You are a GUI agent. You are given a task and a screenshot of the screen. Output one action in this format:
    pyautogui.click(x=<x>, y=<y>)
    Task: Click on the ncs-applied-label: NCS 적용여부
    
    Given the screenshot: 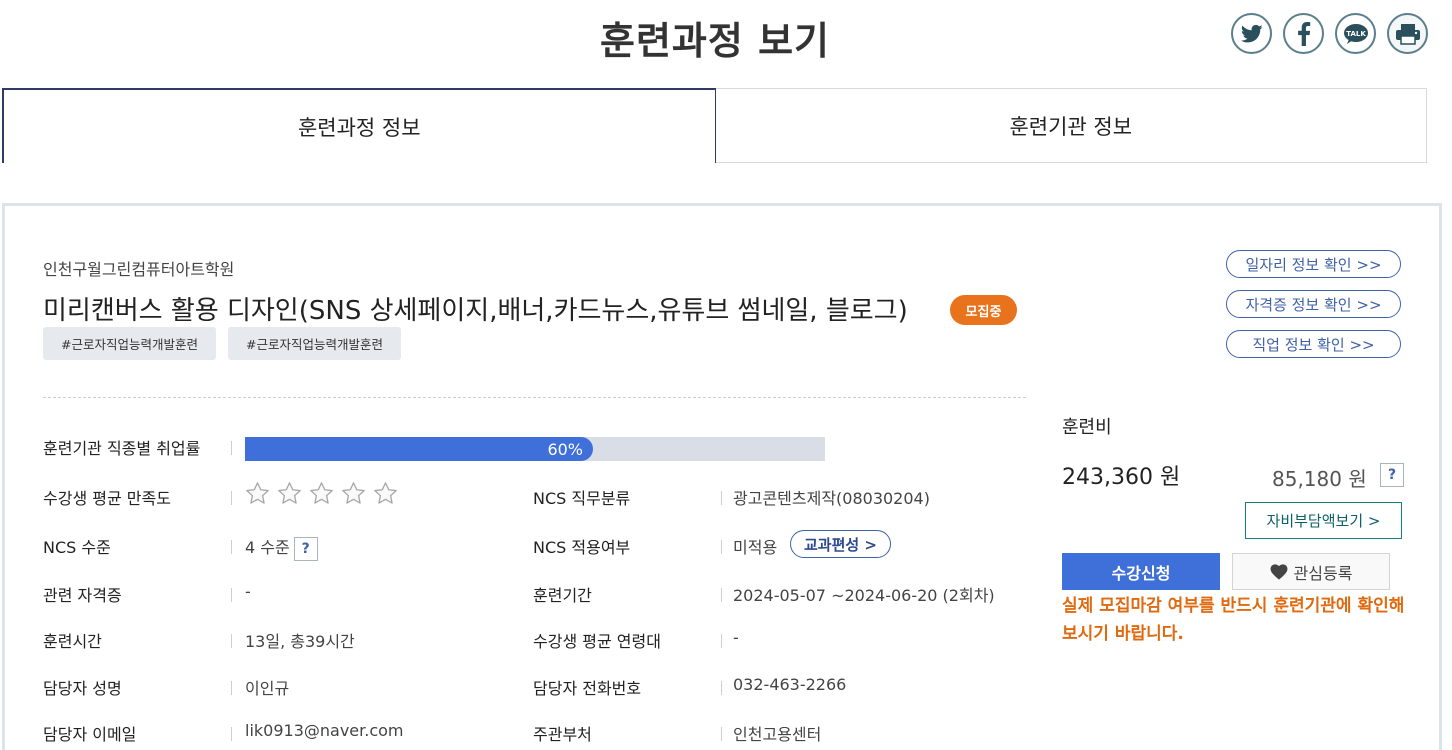 What is the action you would take?
    pyautogui.click(x=582, y=547)
    